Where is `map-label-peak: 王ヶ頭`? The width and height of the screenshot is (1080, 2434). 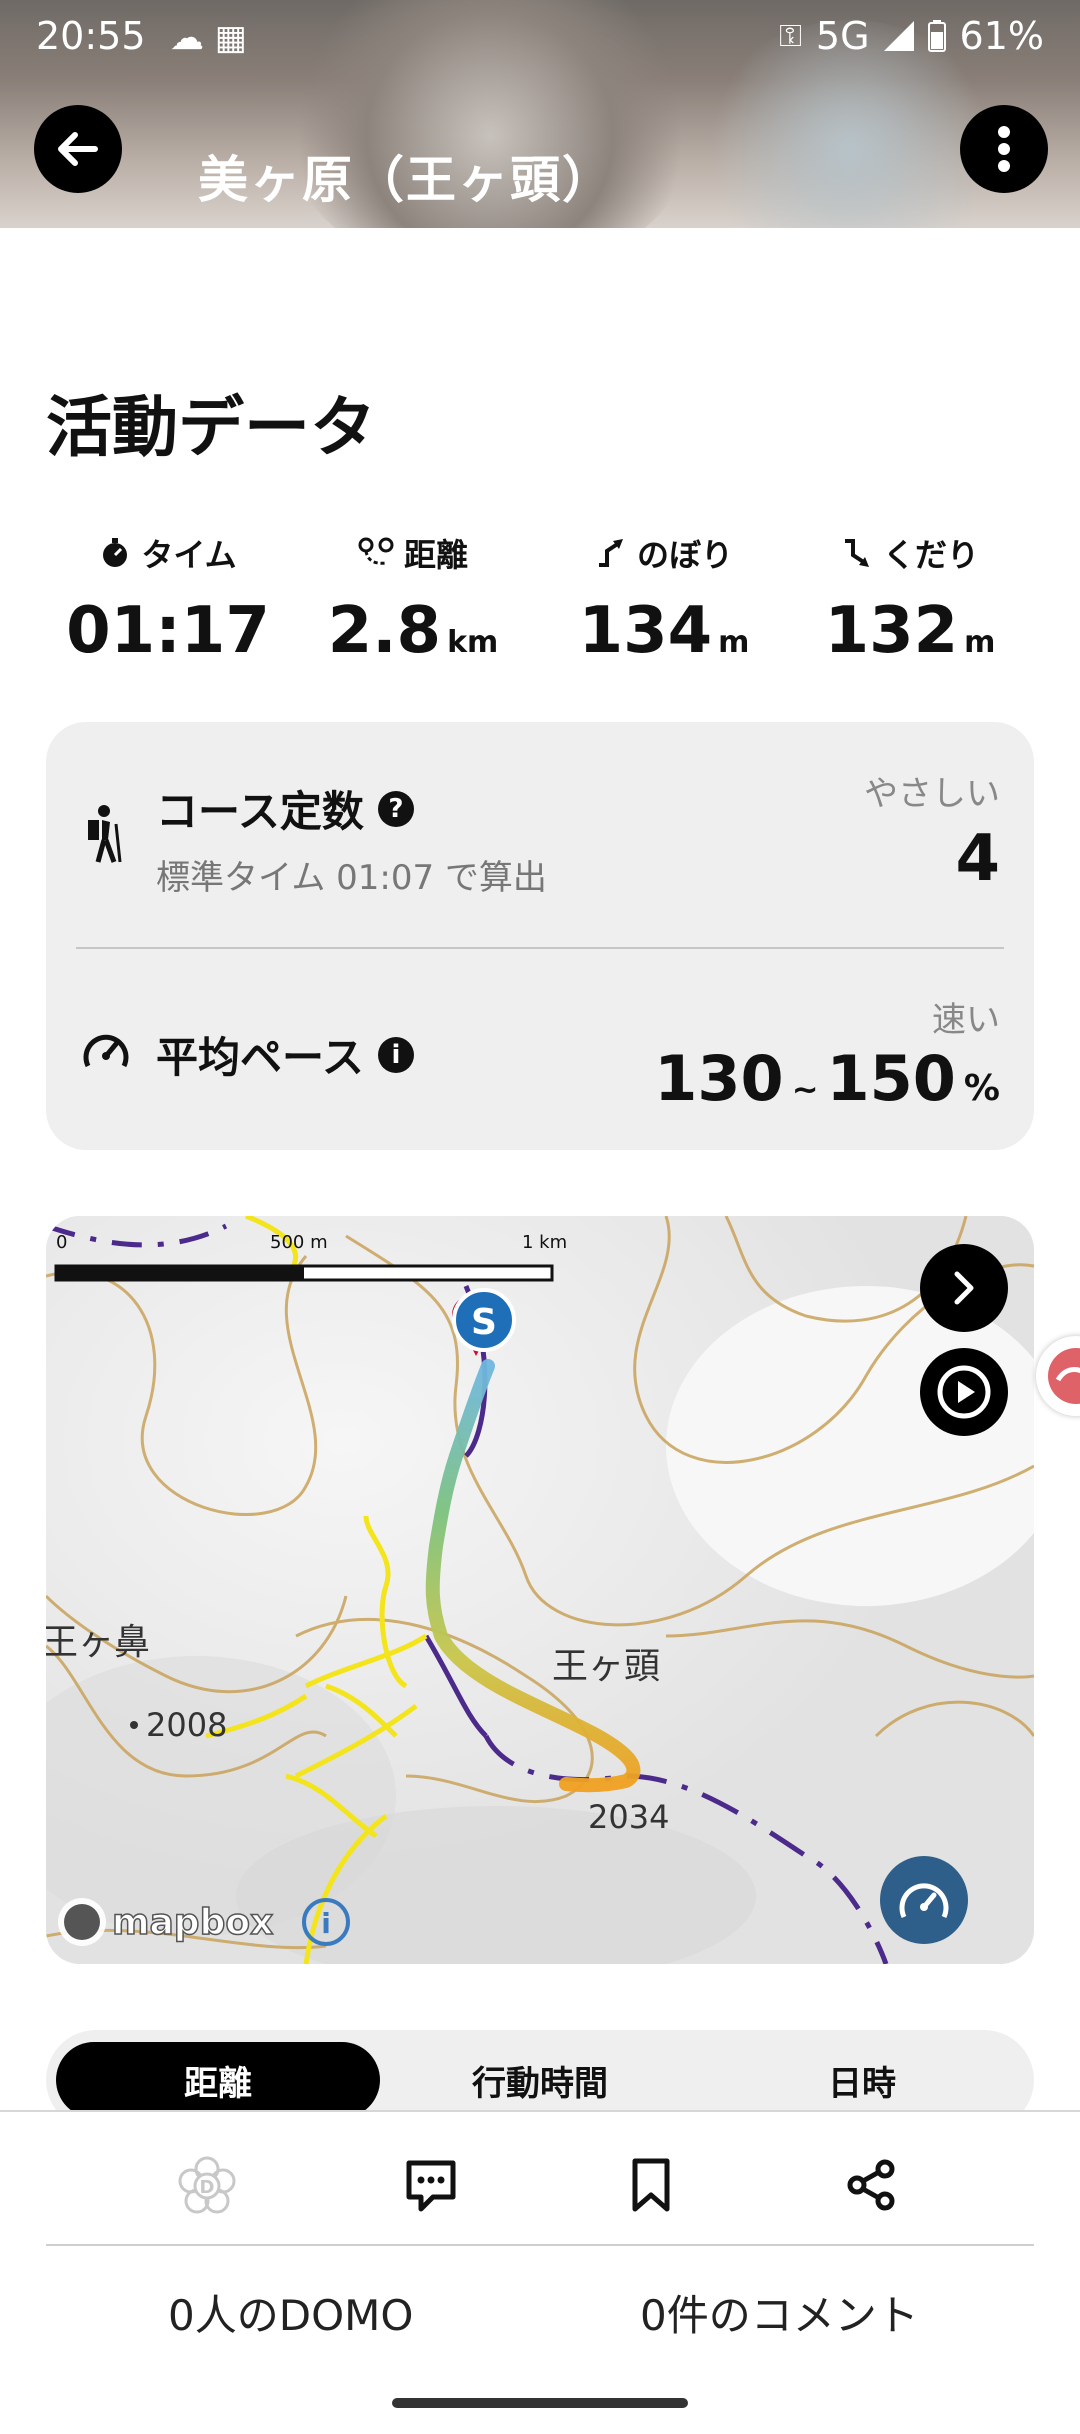
map-label-peak: 王ヶ頭 is located at coordinates (606, 1666).